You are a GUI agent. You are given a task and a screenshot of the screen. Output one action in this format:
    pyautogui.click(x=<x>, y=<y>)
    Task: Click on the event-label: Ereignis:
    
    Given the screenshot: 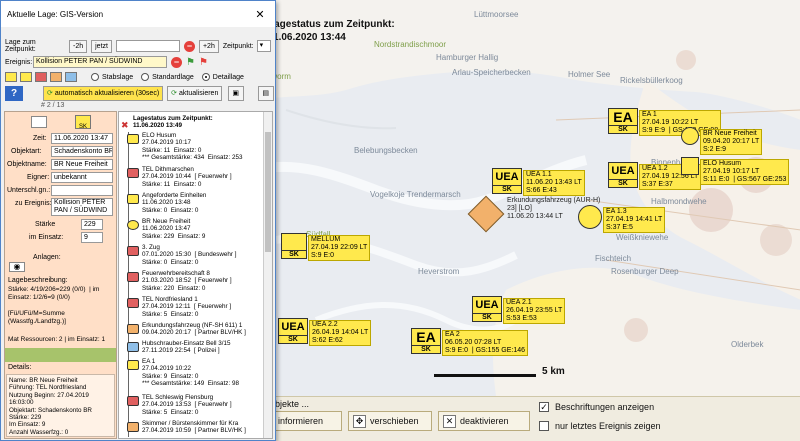 What is the action you would take?
    pyautogui.click(x=19, y=62)
    